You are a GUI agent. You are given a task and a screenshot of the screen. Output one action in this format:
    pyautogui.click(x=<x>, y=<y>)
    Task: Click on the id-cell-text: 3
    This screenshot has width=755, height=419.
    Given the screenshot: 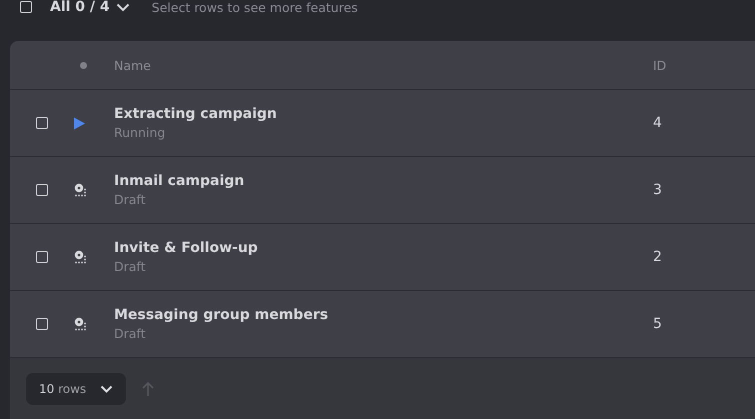 What is the action you would take?
    pyautogui.click(x=658, y=190)
    